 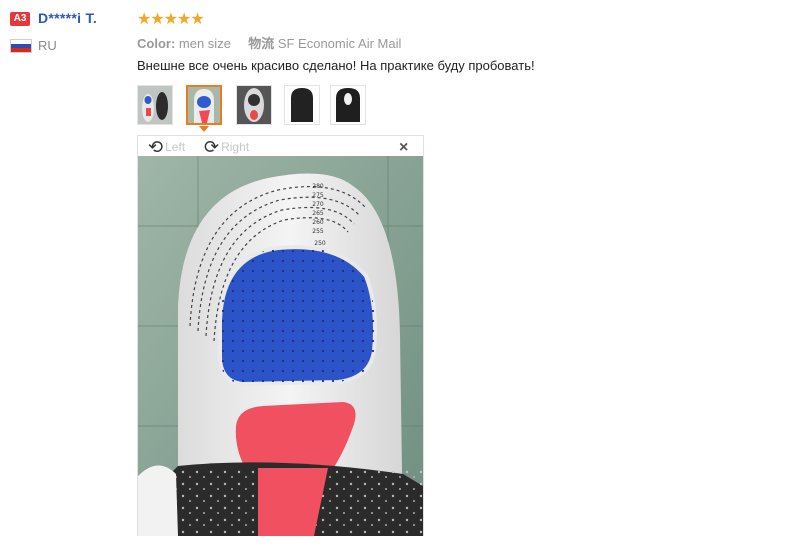 What do you see at coordinates (318, 222) in the screenshot?
I see `size-mark-260: 260` at bounding box center [318, 222].